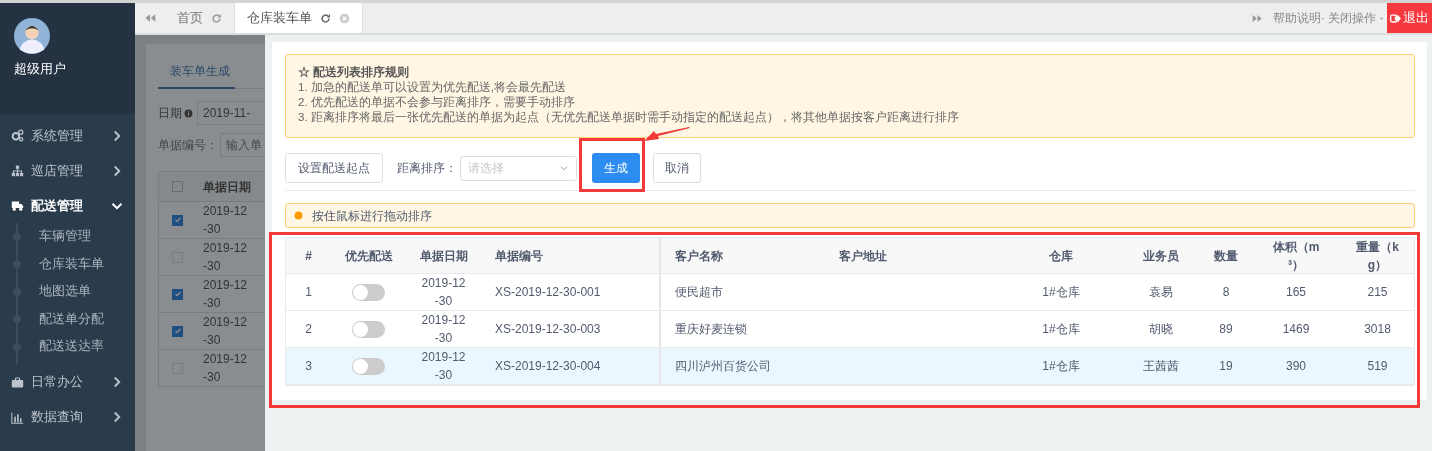 The width and height of the screenshot is (1432, 451). Describe the element at coordinates (1329, 18) in the screenshot. I see `help-menu: 帮助说明· 关闭操作` at that location.